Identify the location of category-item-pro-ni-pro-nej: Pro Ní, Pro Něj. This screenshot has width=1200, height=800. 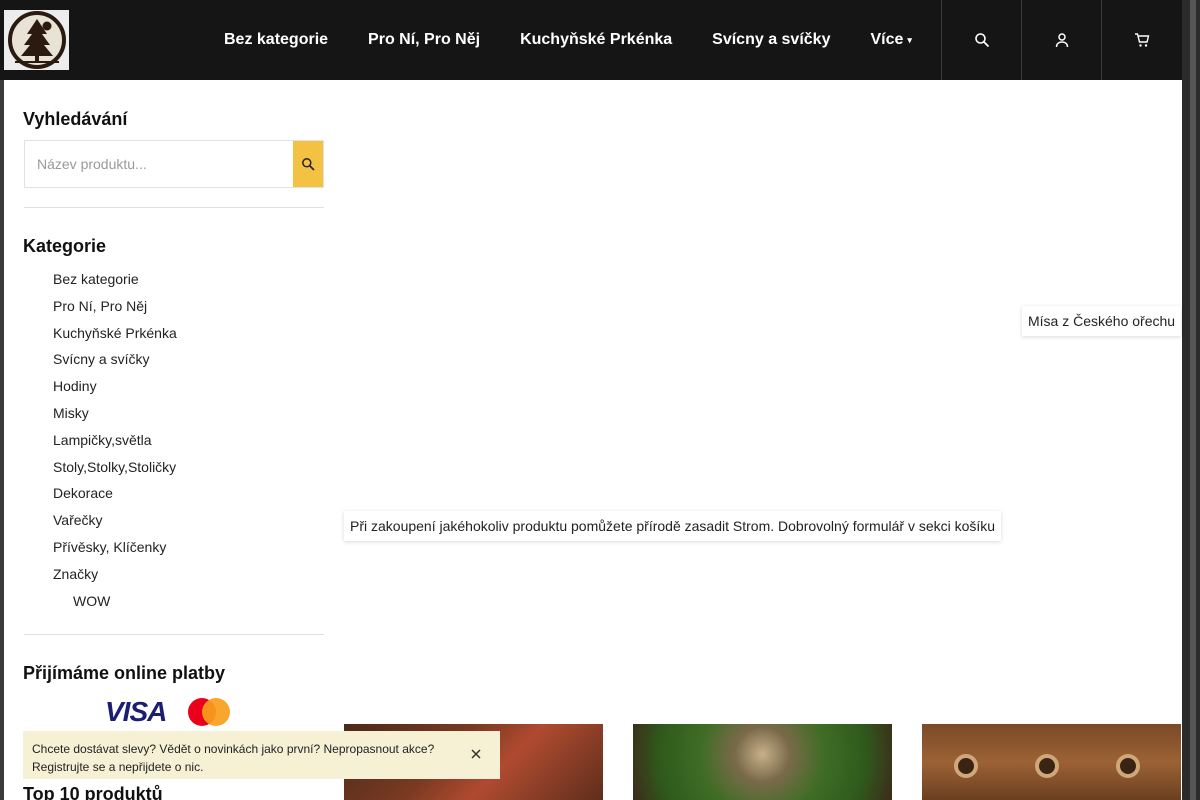
(115, 309).